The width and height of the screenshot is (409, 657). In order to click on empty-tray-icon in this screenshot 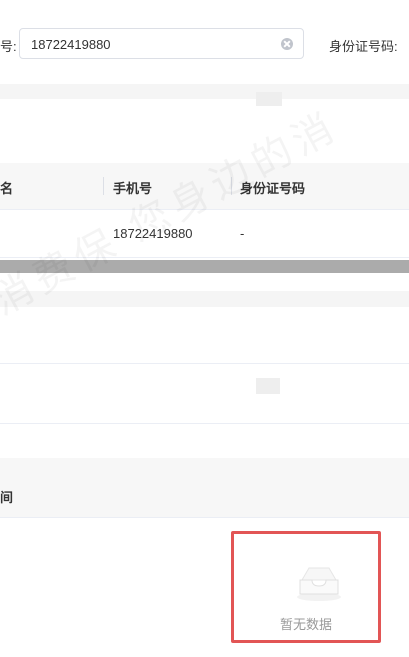, I will do `click(319, 584)`.